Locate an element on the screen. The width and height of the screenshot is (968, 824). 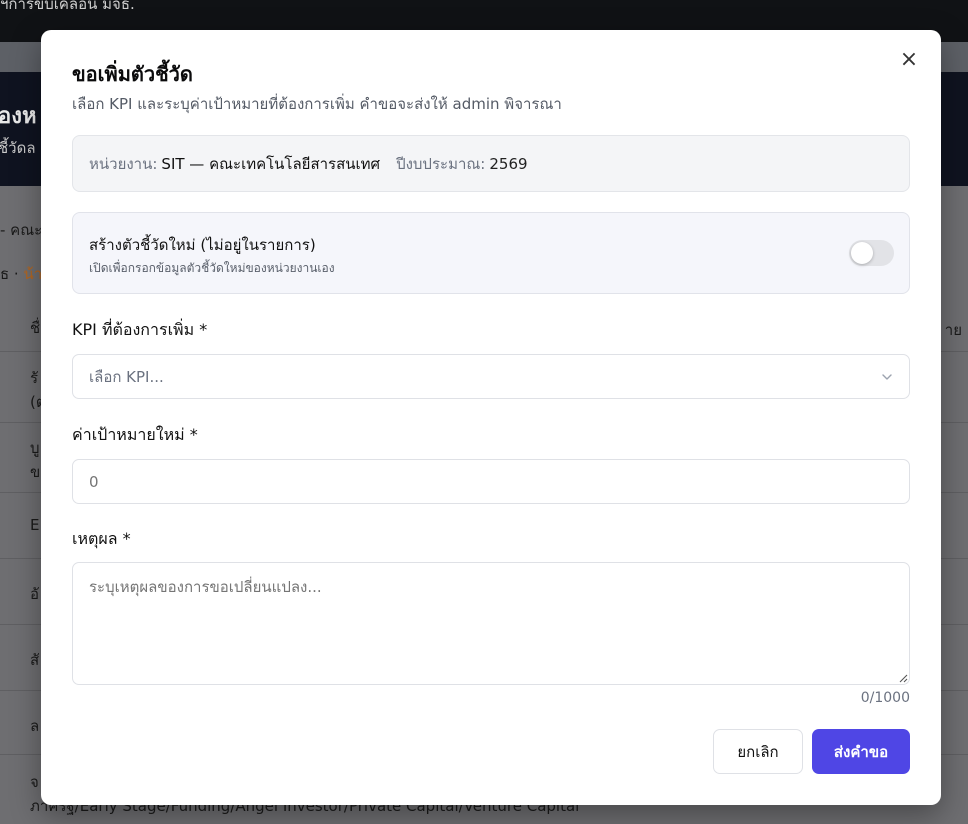
background-header-title: องห is located at coordinates (18, 116).